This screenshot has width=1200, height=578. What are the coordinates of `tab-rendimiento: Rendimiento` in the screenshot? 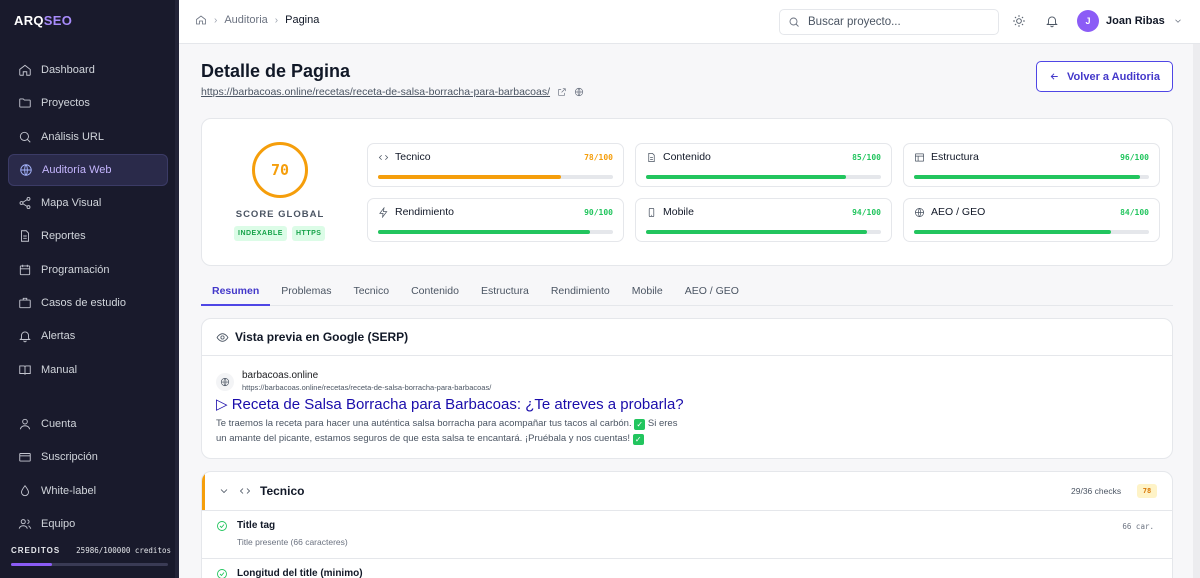 It's located at (580, 294).